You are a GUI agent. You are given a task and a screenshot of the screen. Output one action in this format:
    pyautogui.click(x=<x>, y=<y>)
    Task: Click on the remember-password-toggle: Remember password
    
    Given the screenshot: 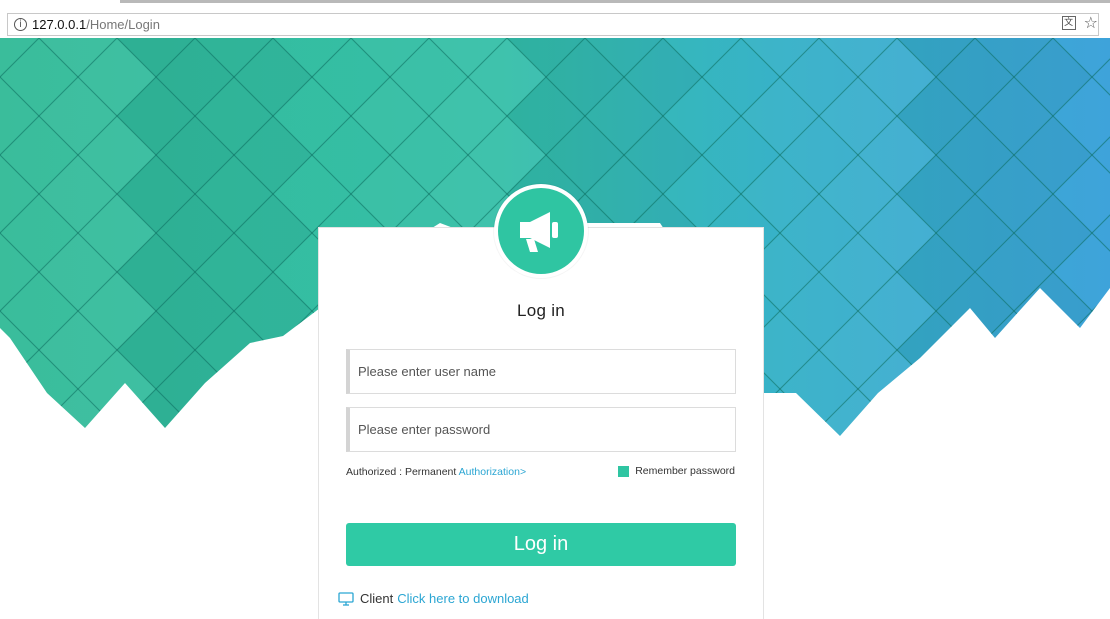 What is the action you would take?
    pyautogui.click(x=676, y=471)
    